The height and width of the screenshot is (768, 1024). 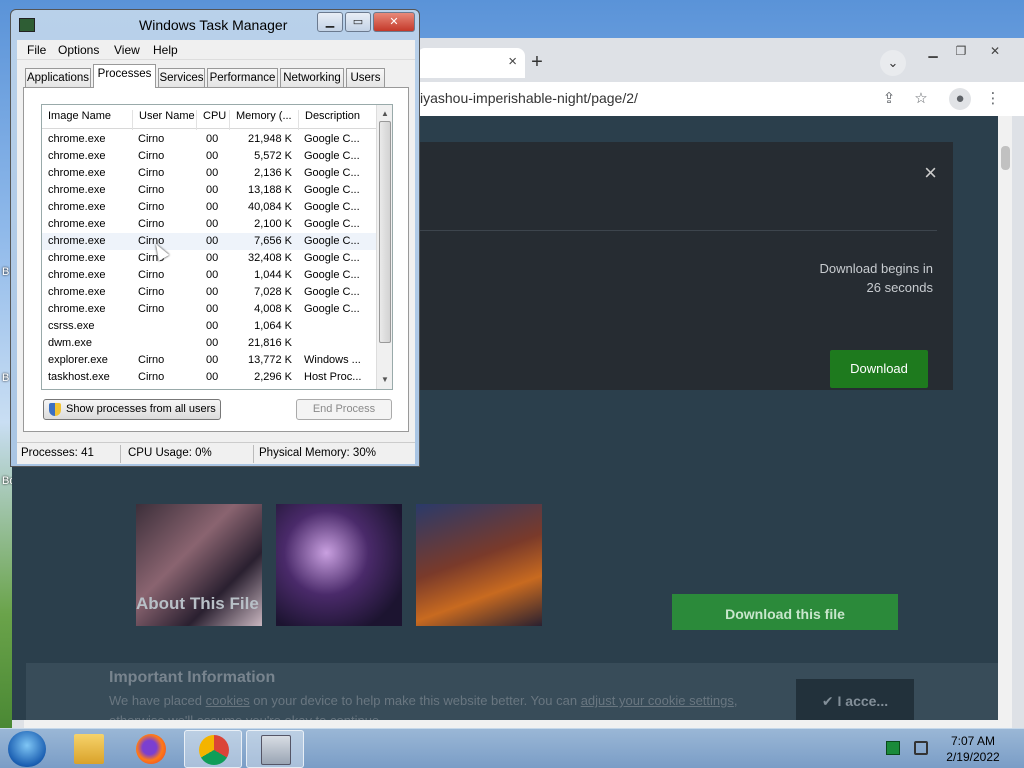 I want to click on process-scrollbar-thumb, so click(x=385, y=232).